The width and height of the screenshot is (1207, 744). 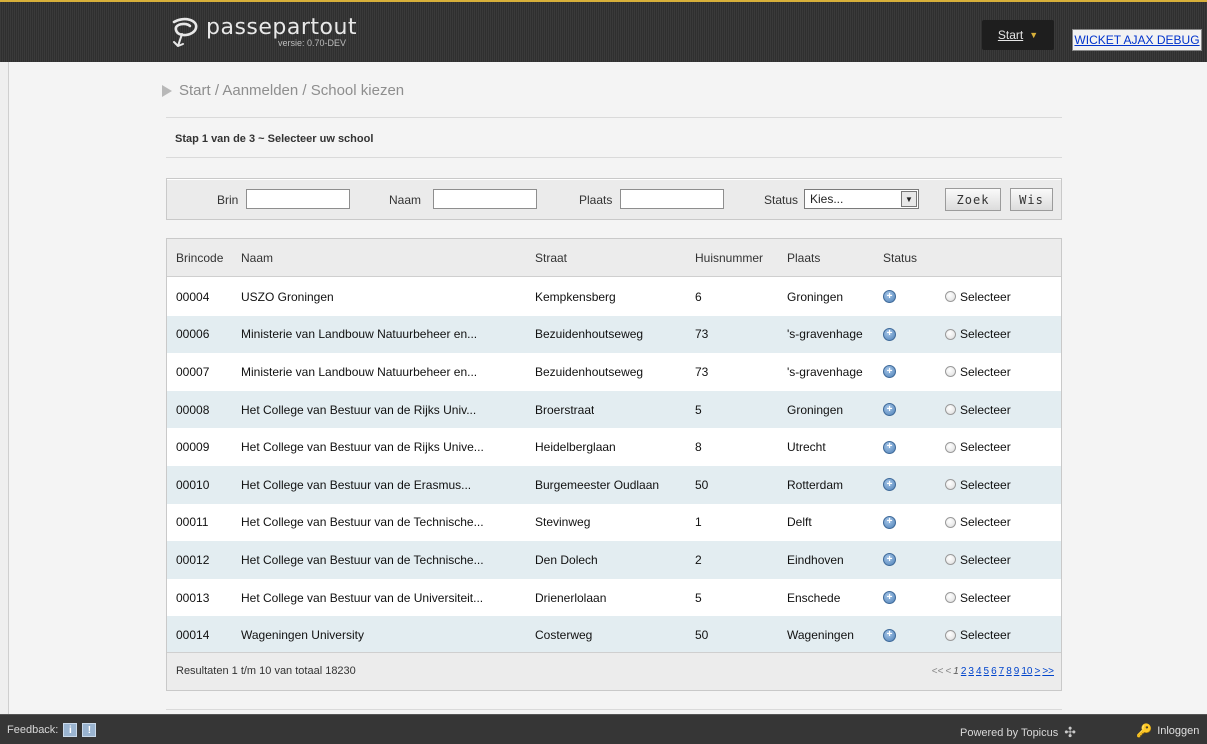 I want to click on search-button: Zoek, so click(x=973, y=199).